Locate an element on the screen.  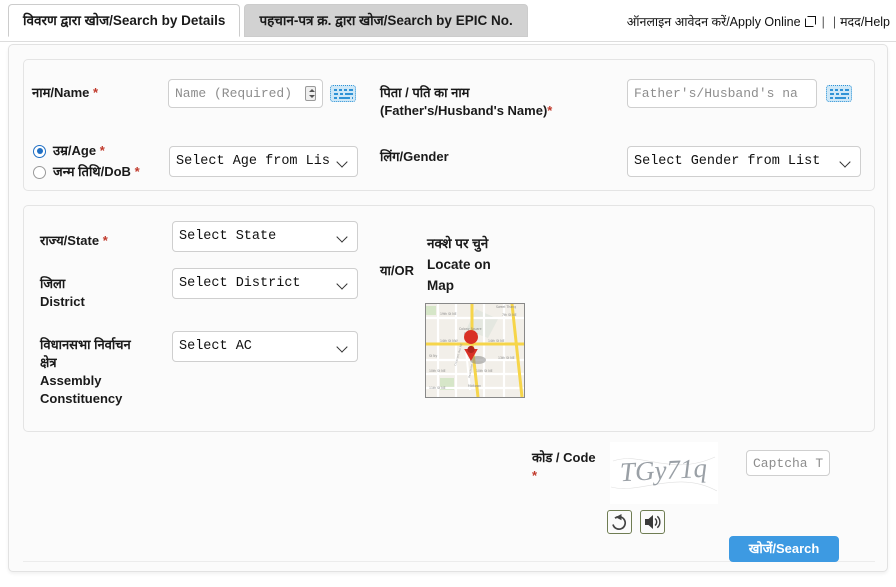
captcha-refresh-button is located at coordinates (619, 522).